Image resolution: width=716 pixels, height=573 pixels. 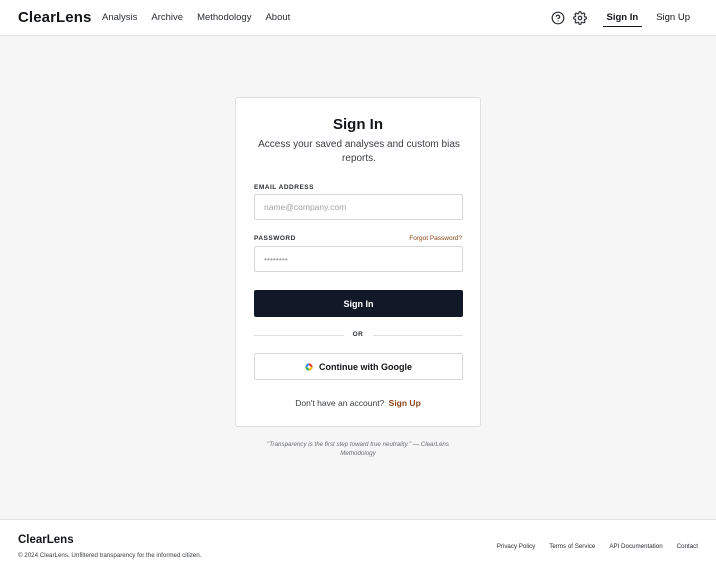 I want to click on footer-link-contact: Contact, so click(x=687, y=546).